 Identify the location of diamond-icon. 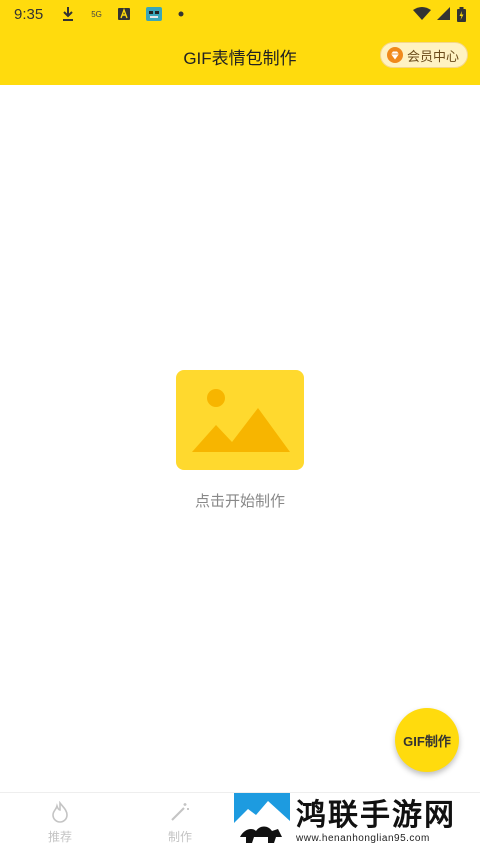
(394, 55).